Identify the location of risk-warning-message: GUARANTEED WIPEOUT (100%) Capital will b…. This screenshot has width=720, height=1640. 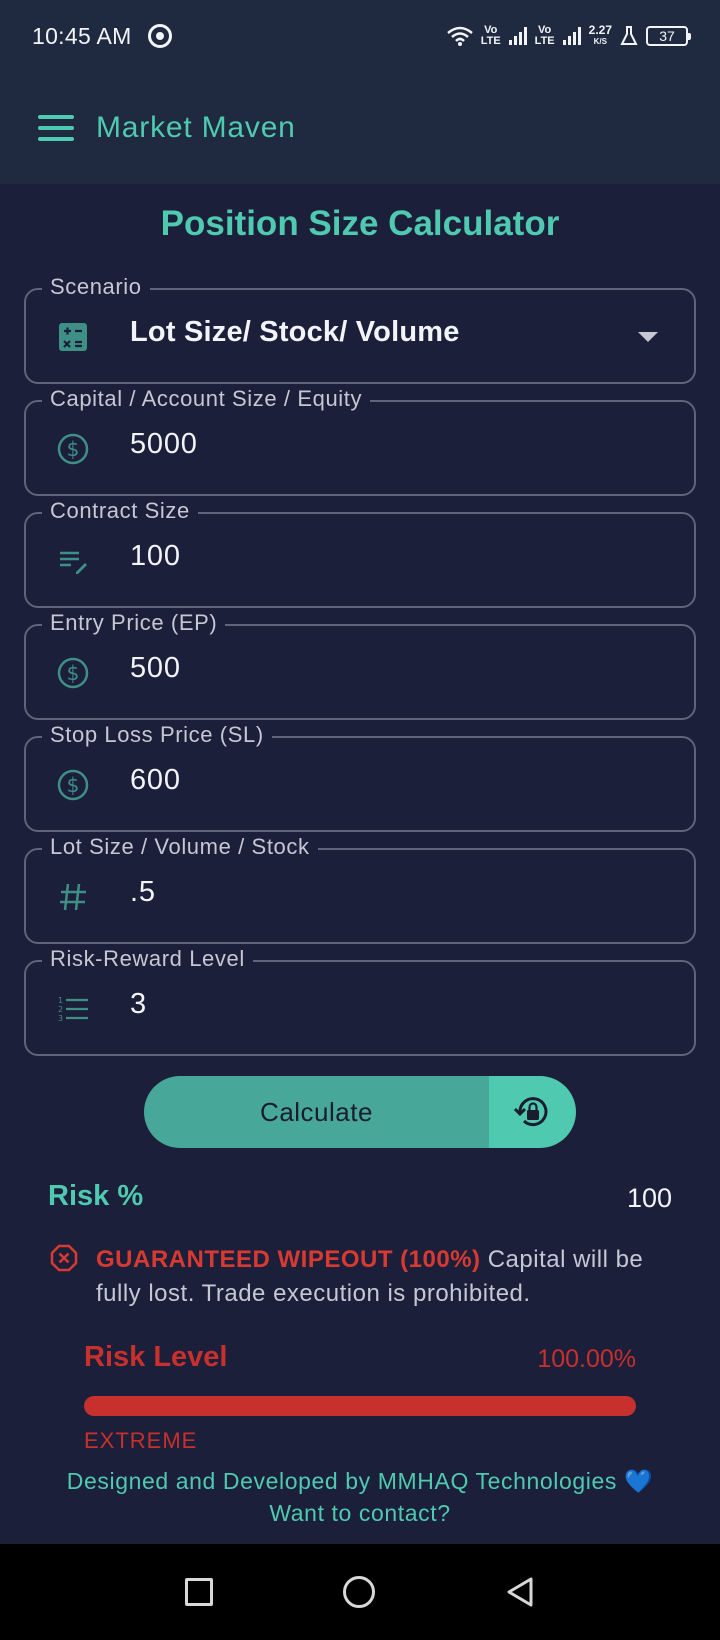
(391, 1277).